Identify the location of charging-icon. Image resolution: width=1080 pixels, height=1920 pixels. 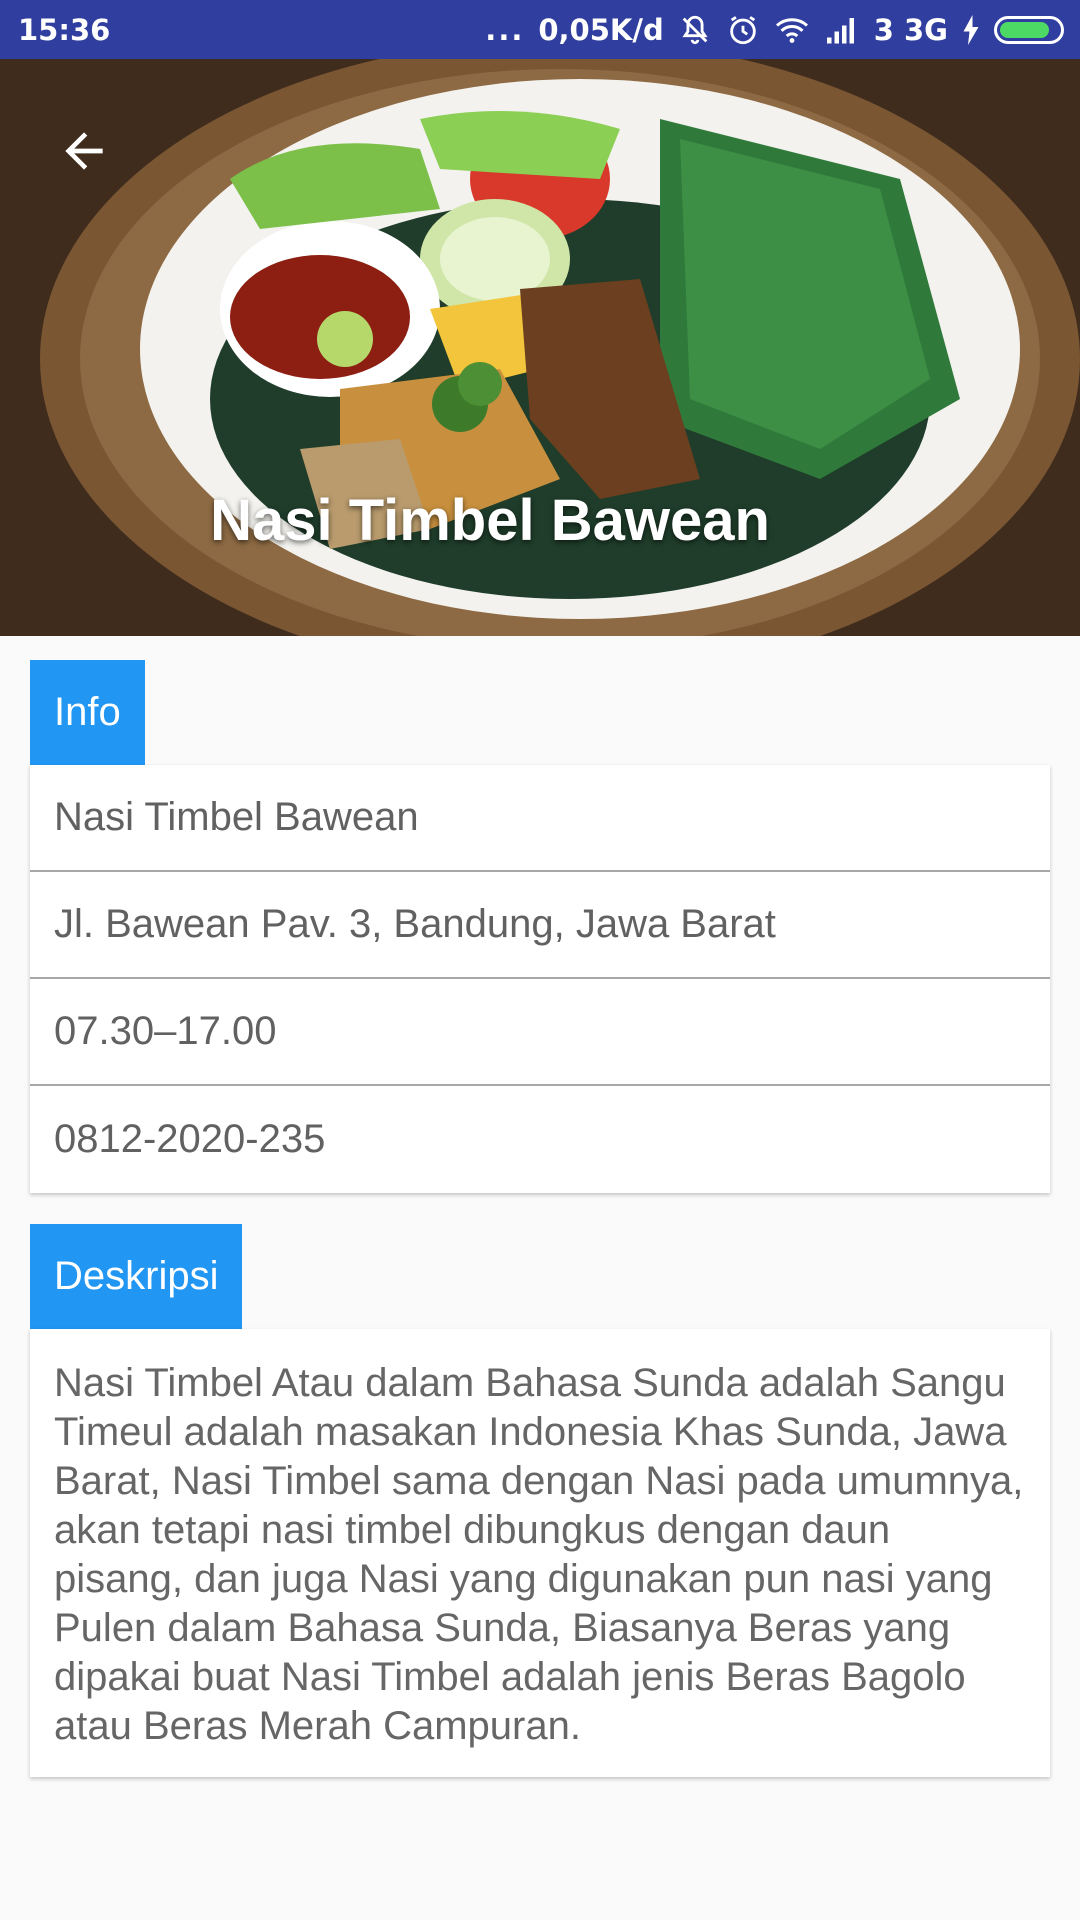
(971, 29).